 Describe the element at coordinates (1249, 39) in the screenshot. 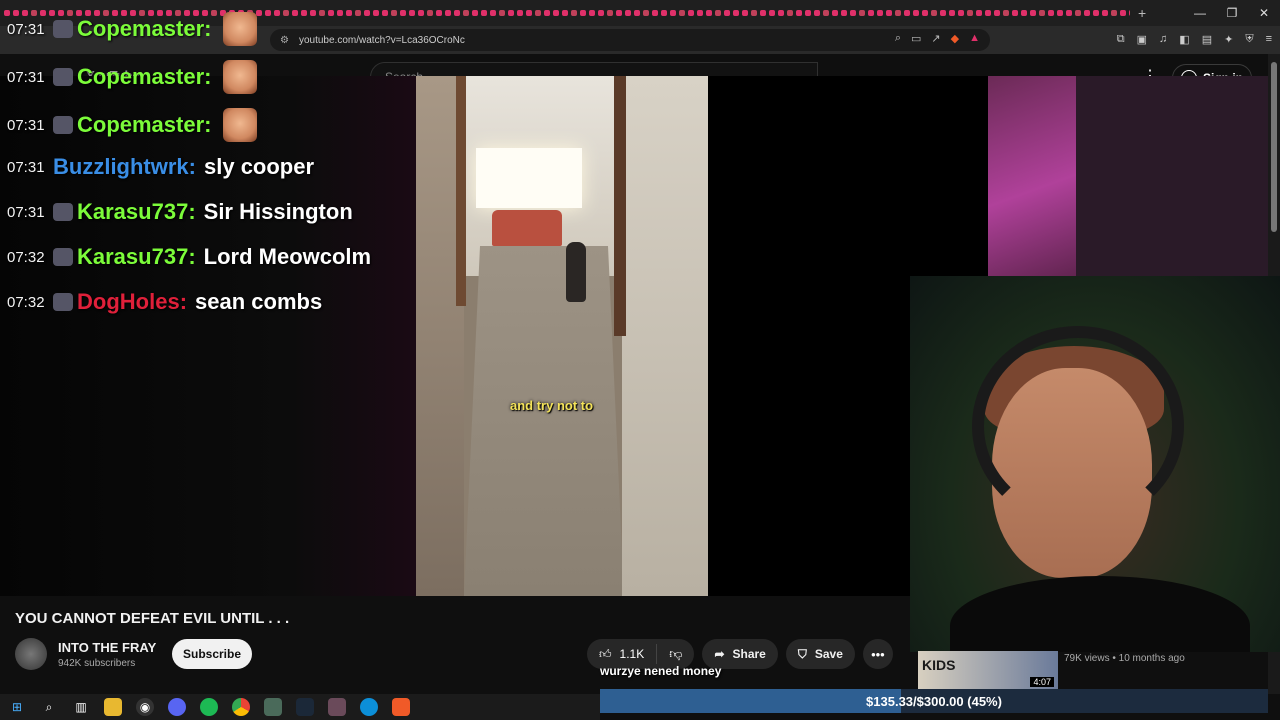

I see `vpn-icon: ⛨` at that location.